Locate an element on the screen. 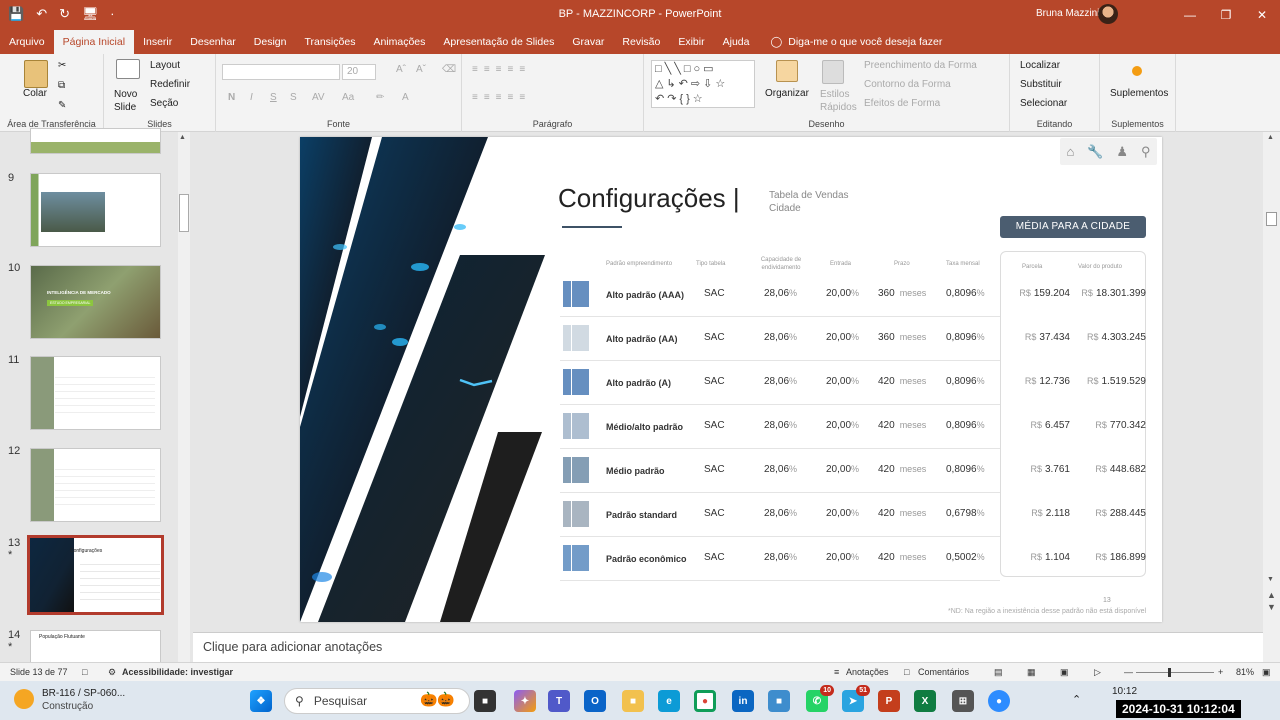 The width and height of the screenshot is (1280, 720). telegram-icon: ➤ 51 is located at coordinates (856, 698).